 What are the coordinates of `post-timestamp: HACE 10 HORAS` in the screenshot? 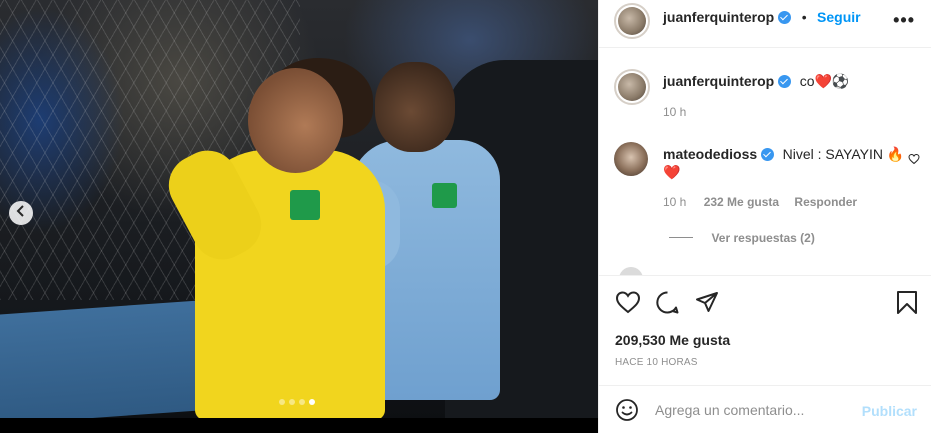 It's located at (656, 362).